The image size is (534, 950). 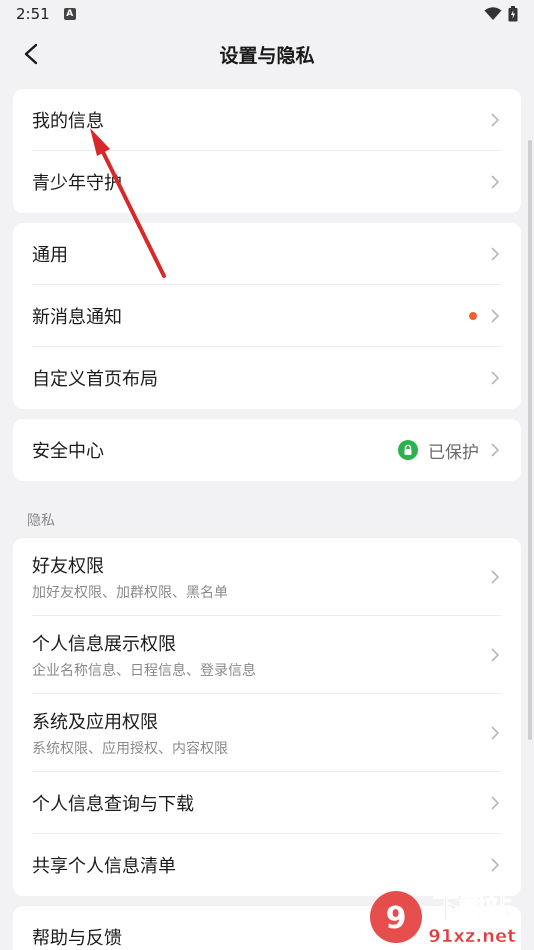 What do you see at coordinates (113, 804) in the screenshot?
I see `row-label: 个人信息查询与下载` at bounding box center [113, 804].